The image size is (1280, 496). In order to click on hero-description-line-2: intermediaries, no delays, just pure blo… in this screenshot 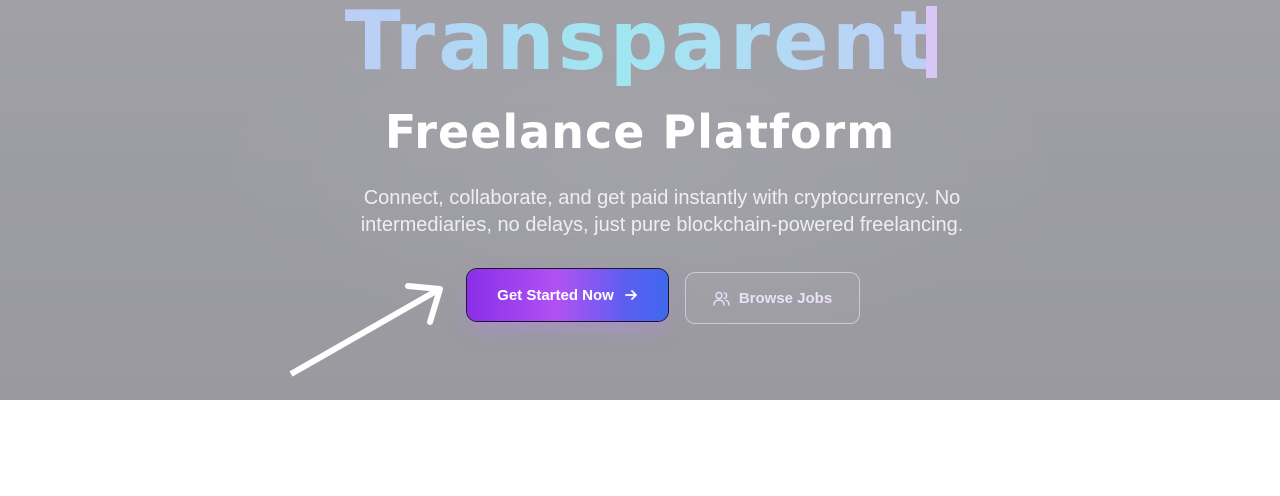, I will do `click(662, 225)`.